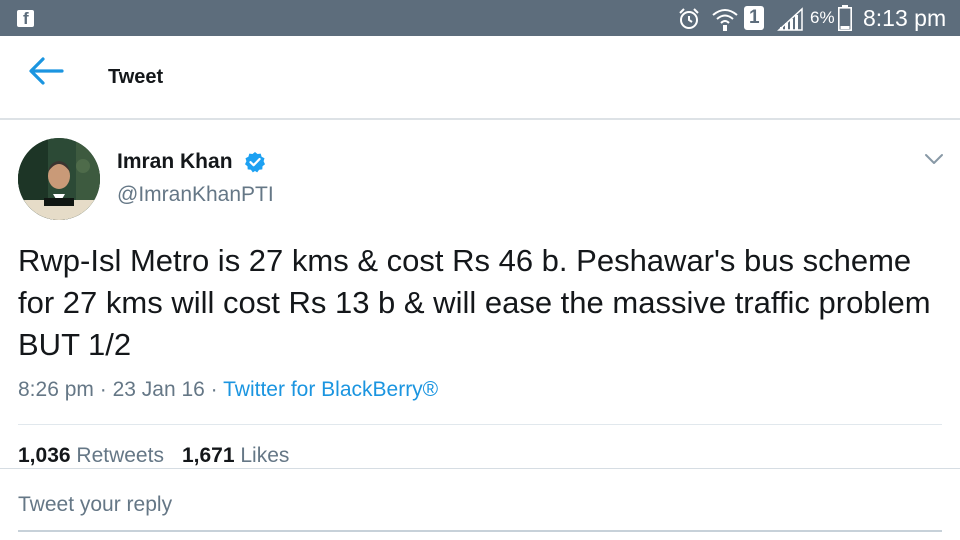 The image size is (960, 540). What do you see at coordinates (905, 18) in the screenshot?
I see `status-time: 8:13 pm` at bounding box center [905, 18].